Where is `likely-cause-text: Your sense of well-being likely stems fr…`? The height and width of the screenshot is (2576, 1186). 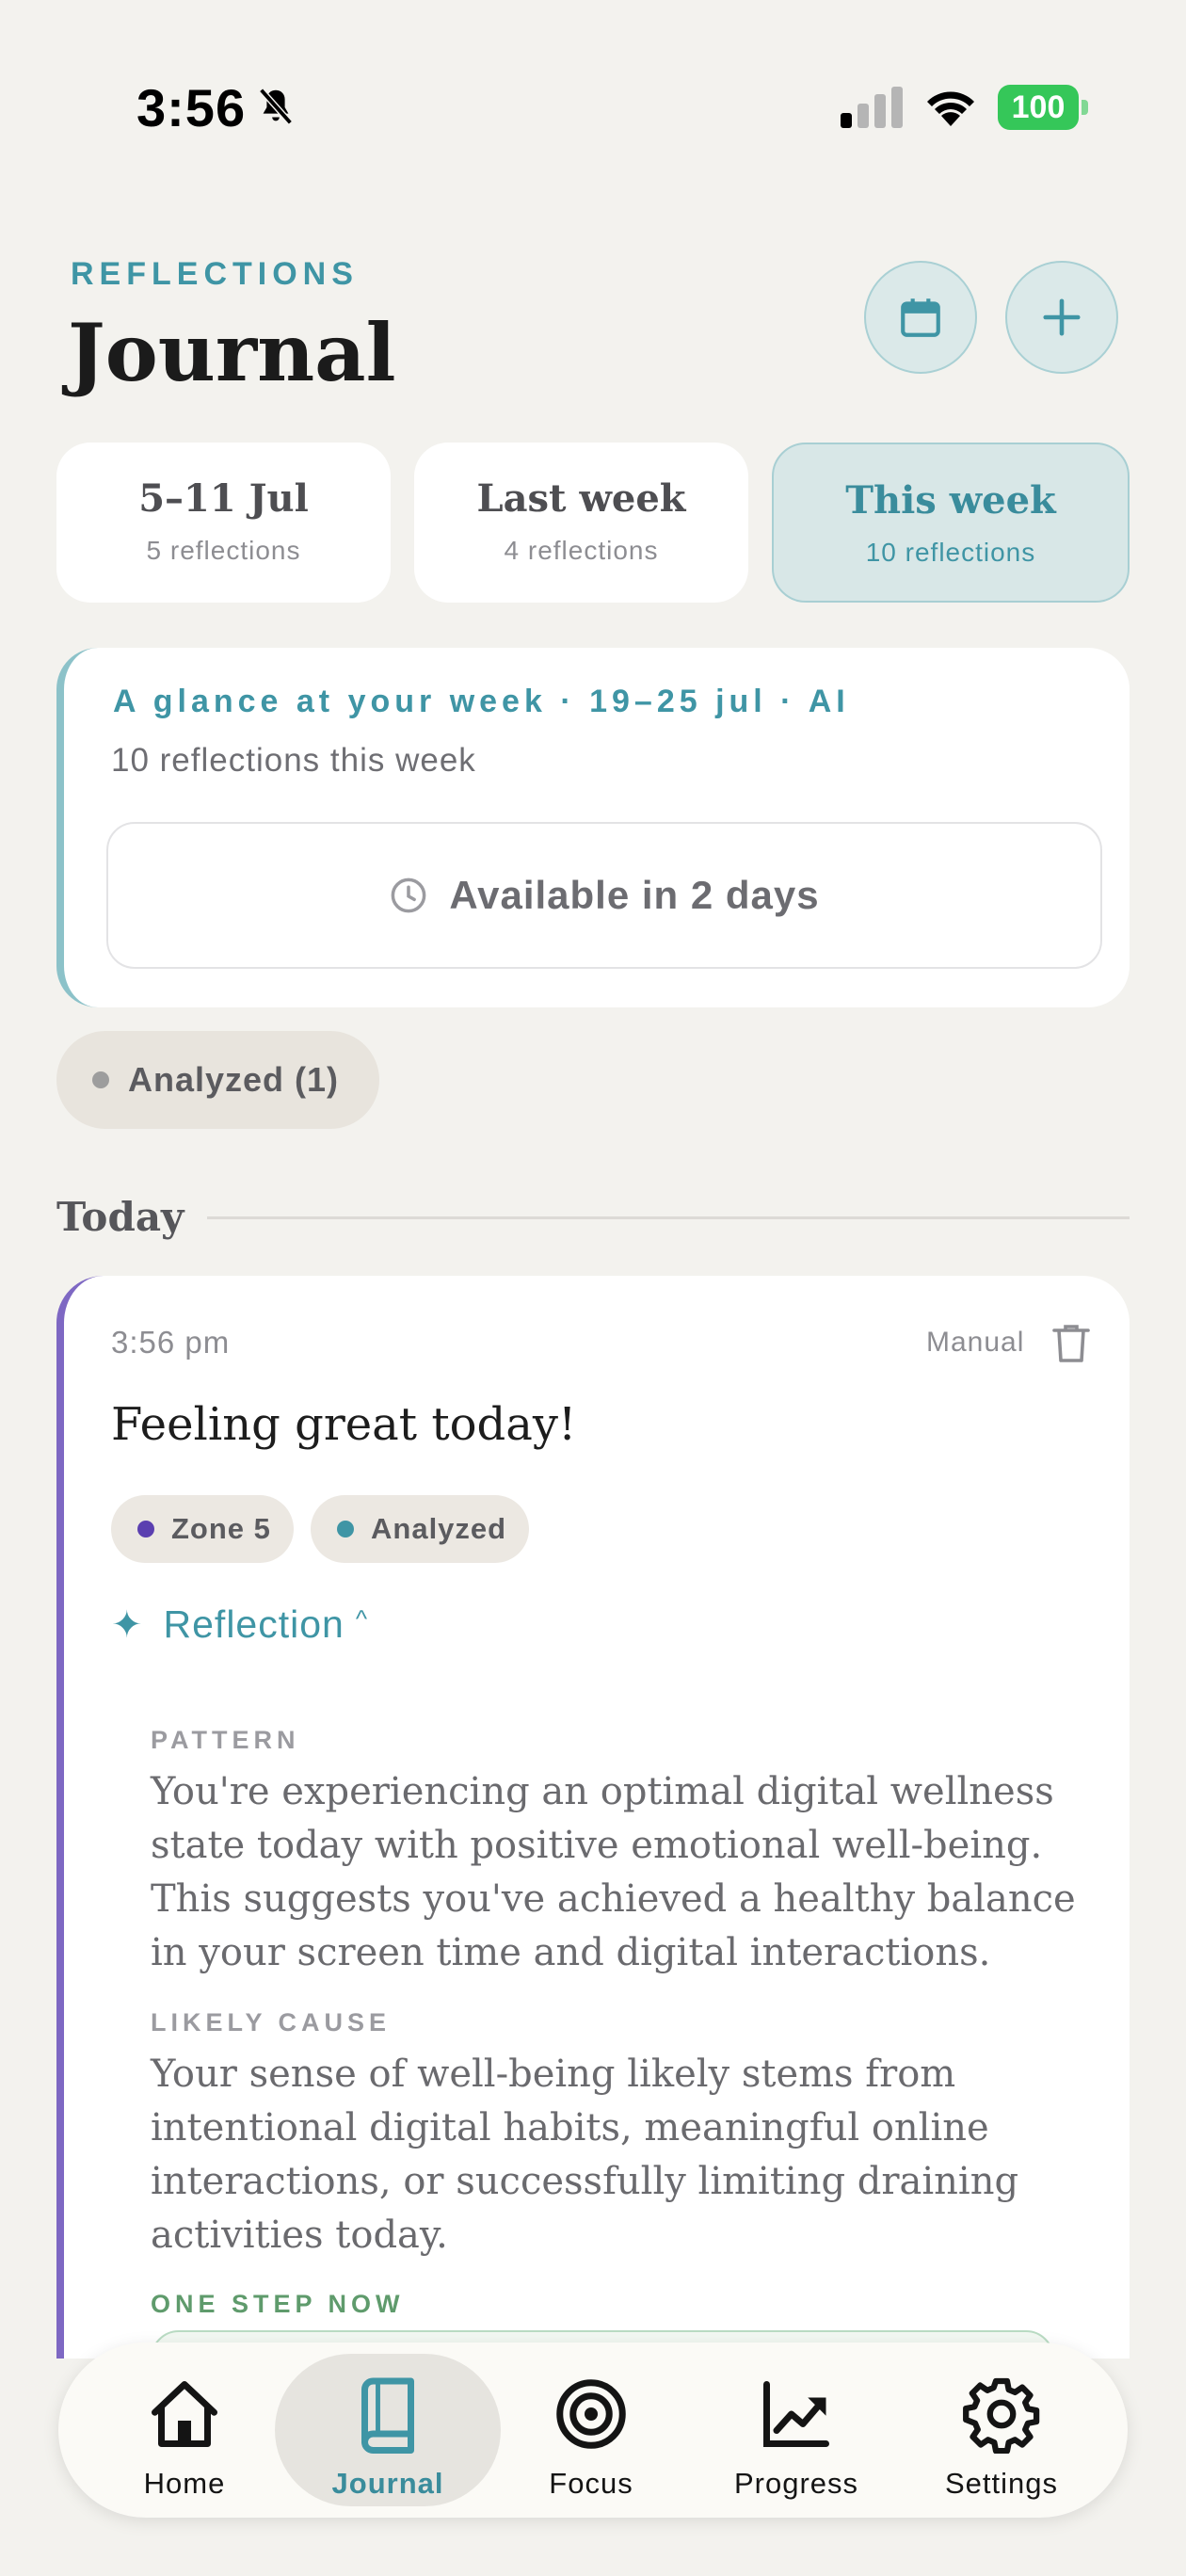
likely-cause-text: Your sense of well-being likely stems fr… is located at coordinates (585, 2155).